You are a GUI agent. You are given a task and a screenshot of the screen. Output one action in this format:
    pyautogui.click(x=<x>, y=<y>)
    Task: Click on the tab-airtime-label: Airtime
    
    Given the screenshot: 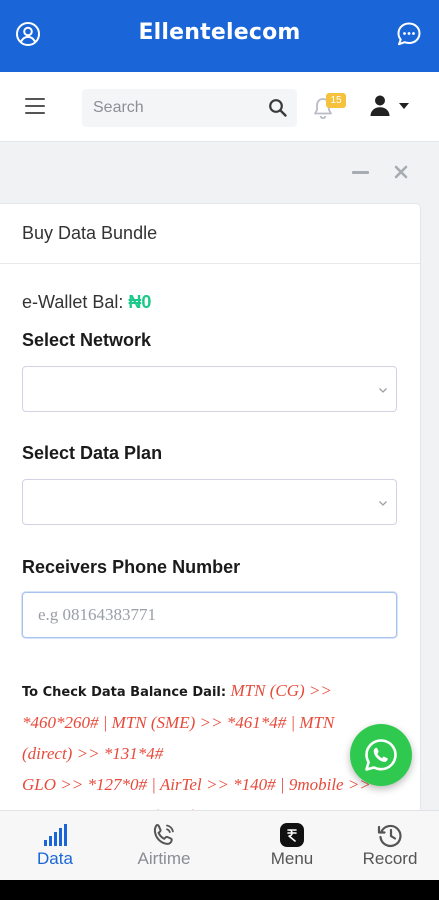 What is the action you would take?
    pyautogui.click(x=164, y=858)
    